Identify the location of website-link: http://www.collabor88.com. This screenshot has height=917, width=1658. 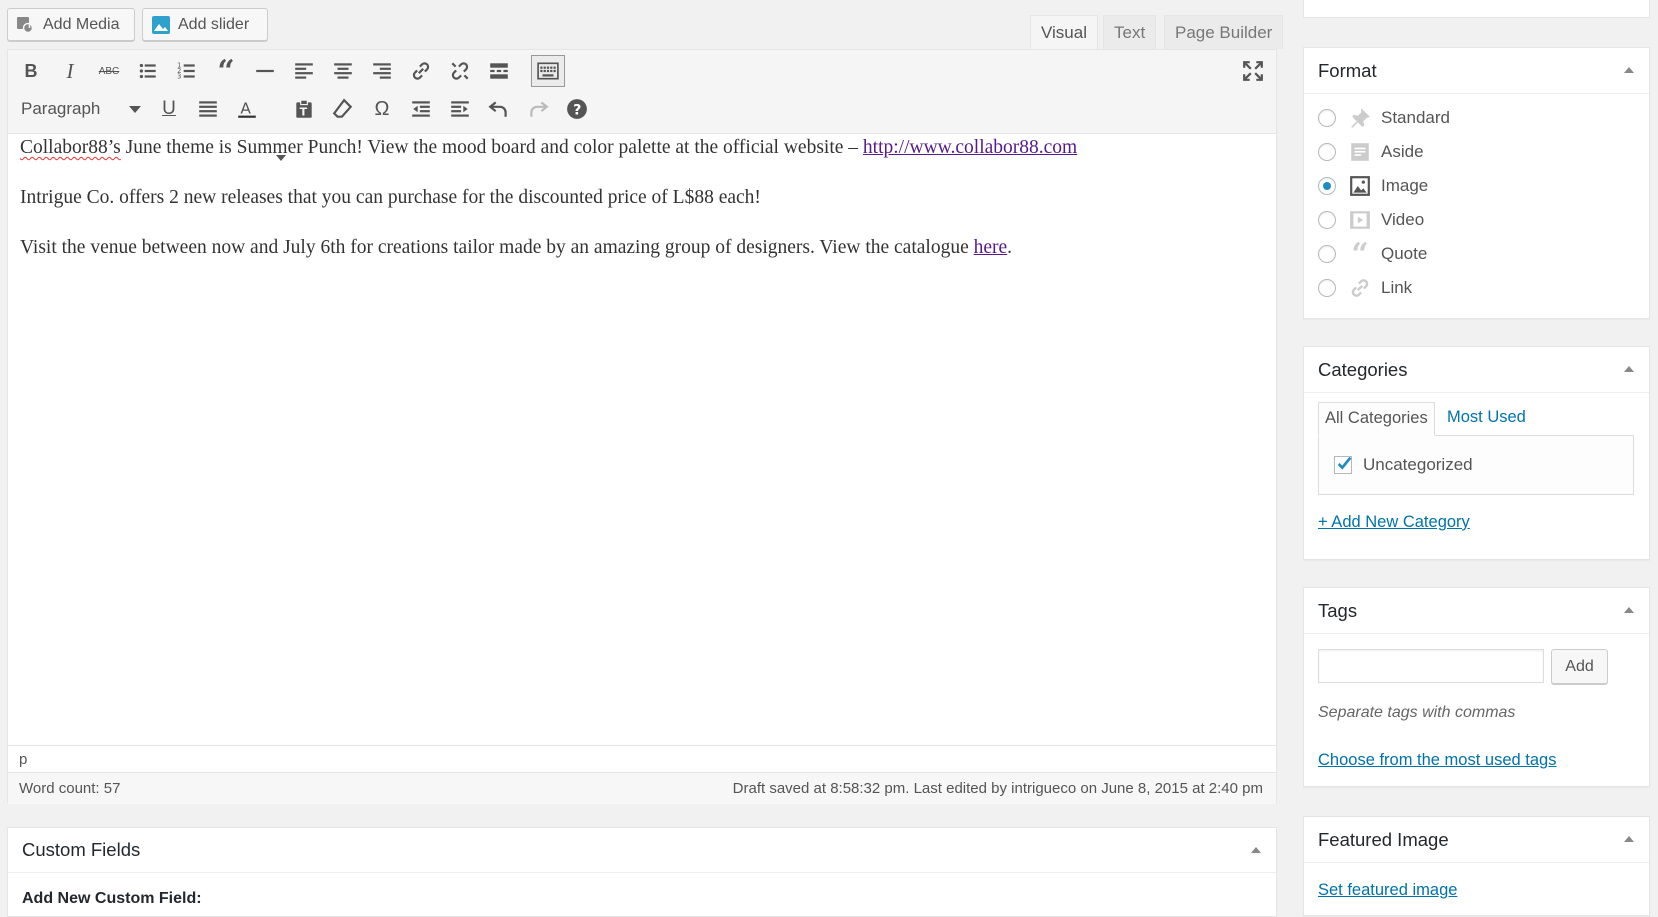
(970, 147).